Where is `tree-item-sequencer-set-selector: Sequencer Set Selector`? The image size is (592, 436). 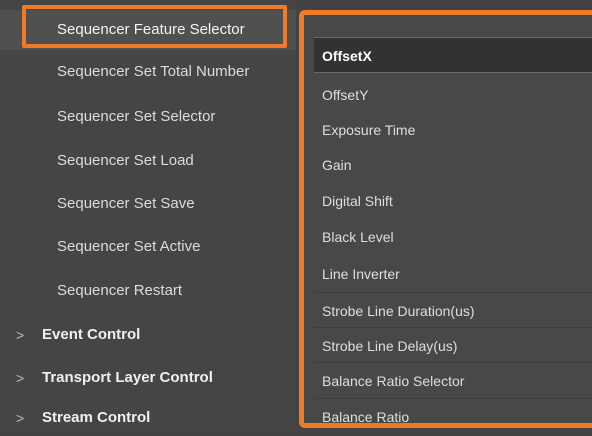
tree-item-sequencer-set-selector: Sequencer Set Selector is located at coordinates (148, 117).